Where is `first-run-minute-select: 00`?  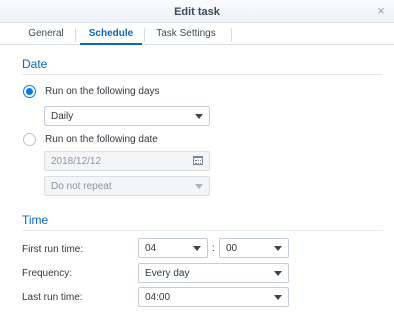 first-run-minute-select: 00 is located at coordinates (254, 248).